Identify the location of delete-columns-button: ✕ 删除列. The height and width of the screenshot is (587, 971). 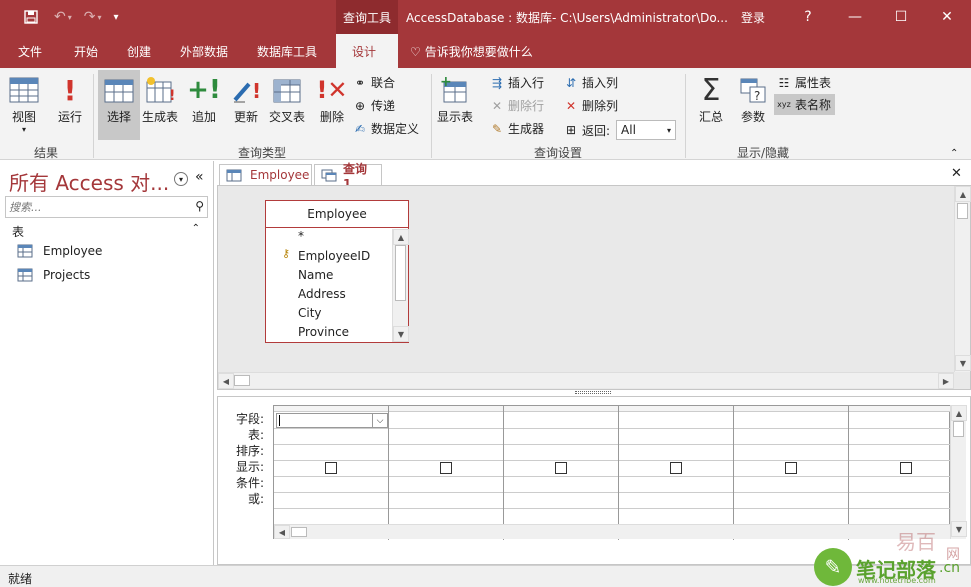
(590, 105).